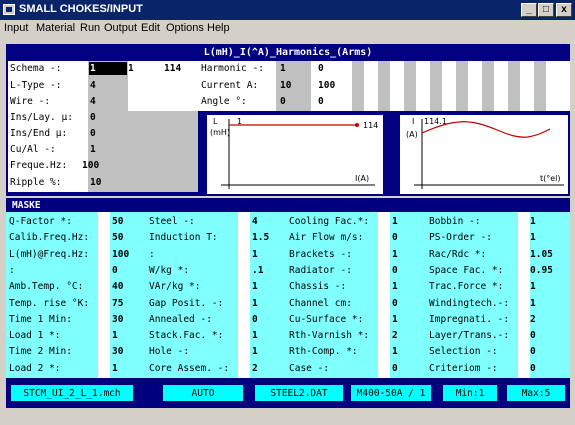 This screenshot has width=575, height=425. Describe the element at coordinates (391, 393) in the screenshot. I see `status-material: M400-50A / 1` at that location.